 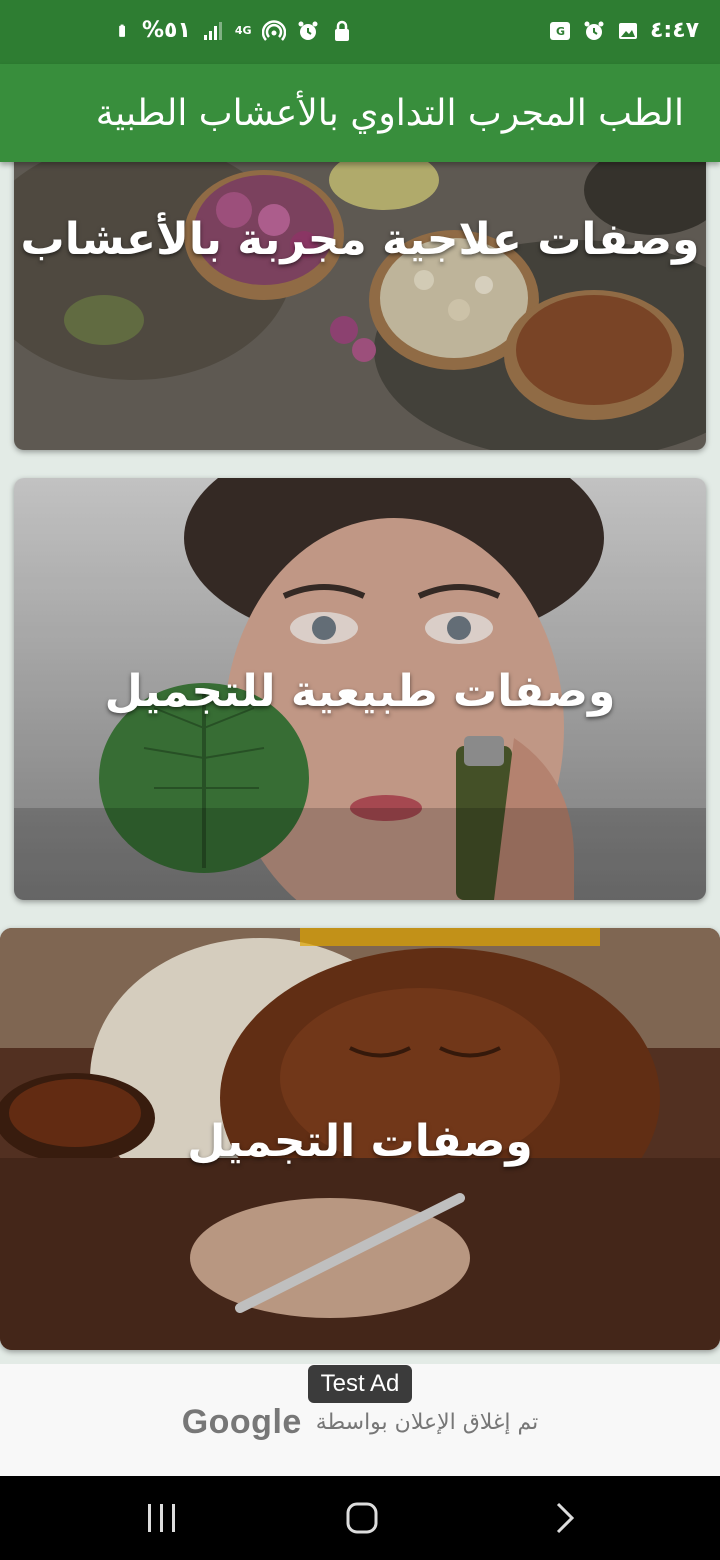 I want to click on translate-icon: G, so click(x=560, y=31).